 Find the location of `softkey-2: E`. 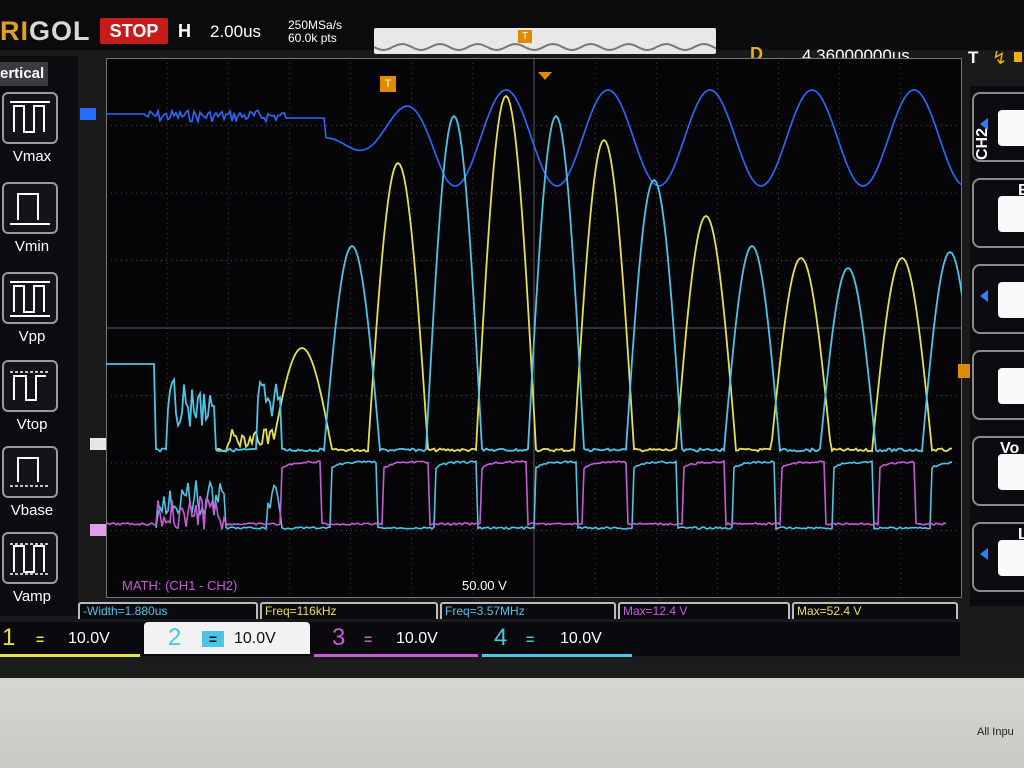

softkey-2: E is located at coordinates (998, 213).